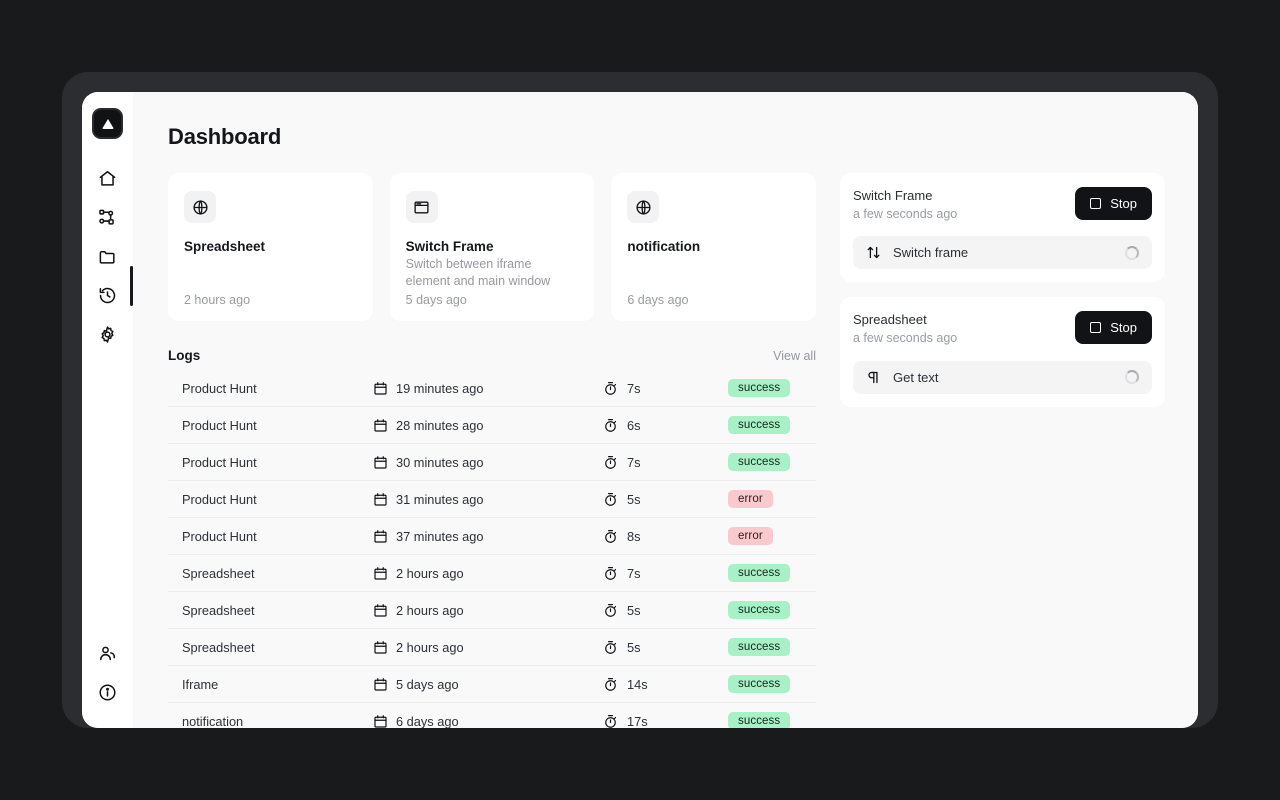  What do you see at coordinates (665, 573) in the screenshot?
I see `log-duration: 7s` at bounding box center [665, 573].